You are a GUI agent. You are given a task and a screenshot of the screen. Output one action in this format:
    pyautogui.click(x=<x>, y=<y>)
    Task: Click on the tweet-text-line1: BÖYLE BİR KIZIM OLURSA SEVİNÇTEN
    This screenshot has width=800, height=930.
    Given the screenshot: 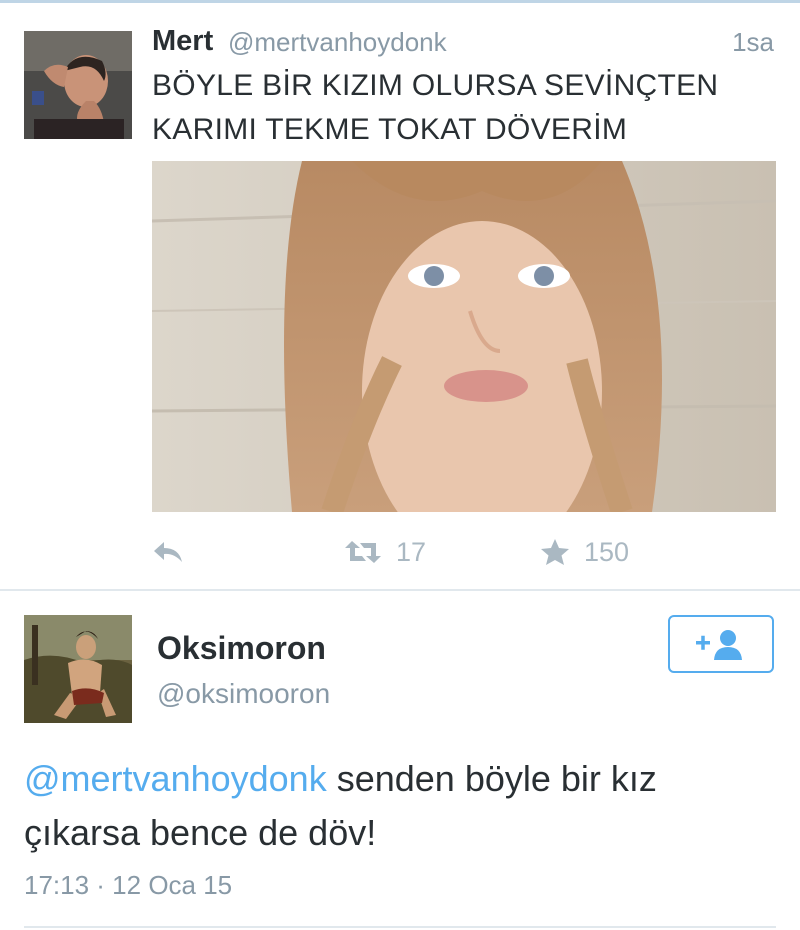 What is the action you would take?
    pyautogui.click(x=435, y=85)
    